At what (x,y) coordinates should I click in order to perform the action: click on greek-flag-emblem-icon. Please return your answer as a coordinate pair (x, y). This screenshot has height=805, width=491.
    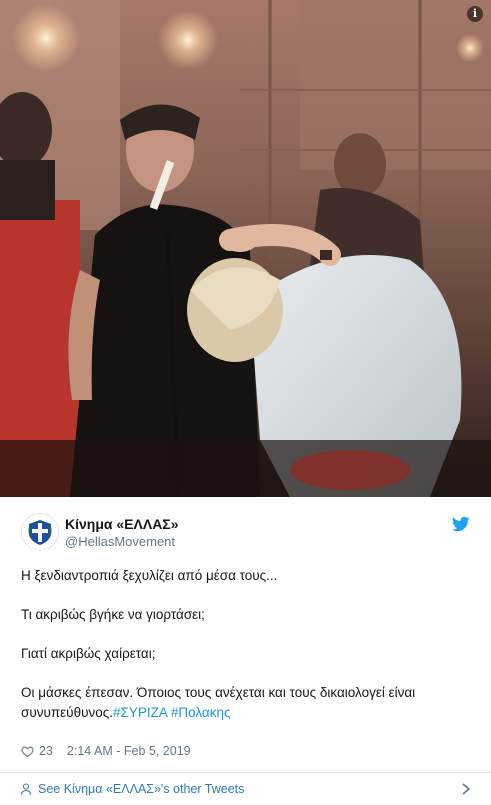
    Looking at the image, I should click on (40, 532).